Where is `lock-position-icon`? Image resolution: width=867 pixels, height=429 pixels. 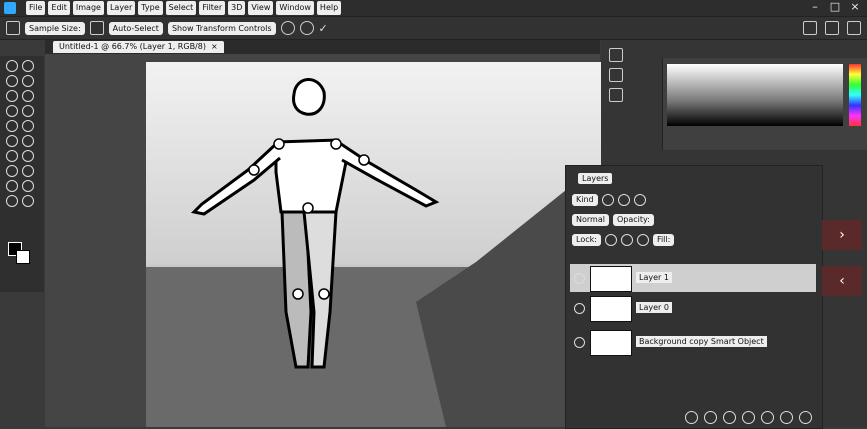 lock-position-icon is located at coordinates (626, 240).